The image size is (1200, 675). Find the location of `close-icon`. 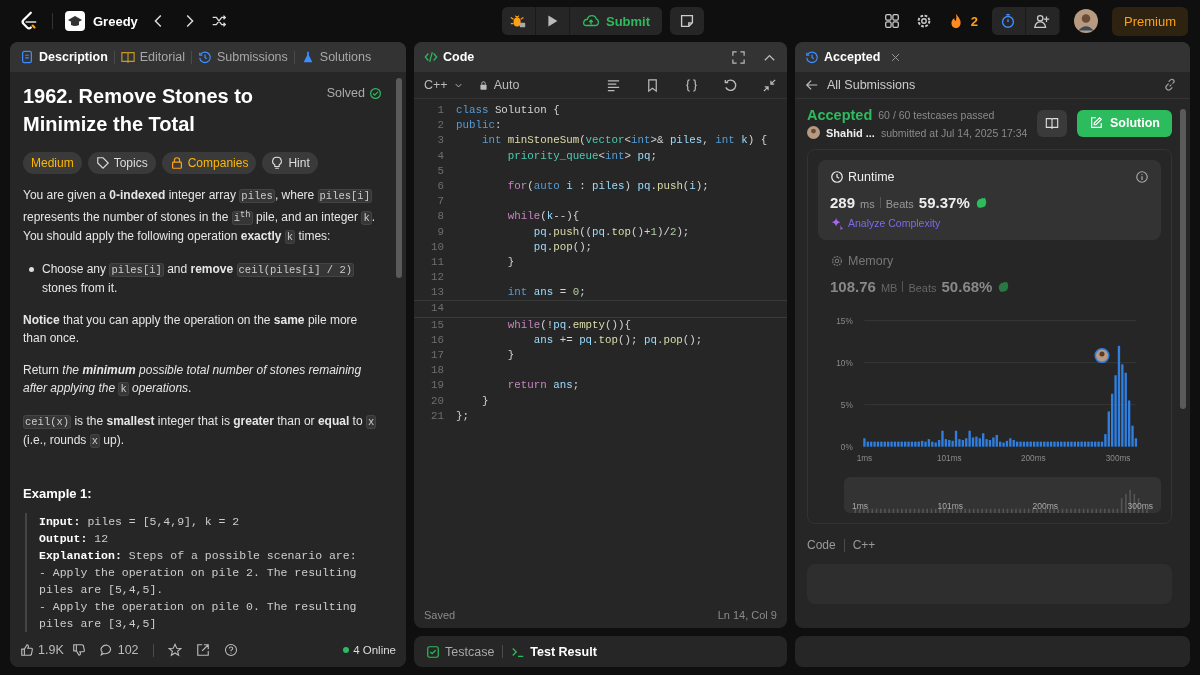

close-icon is located at coordinates (896, 57).